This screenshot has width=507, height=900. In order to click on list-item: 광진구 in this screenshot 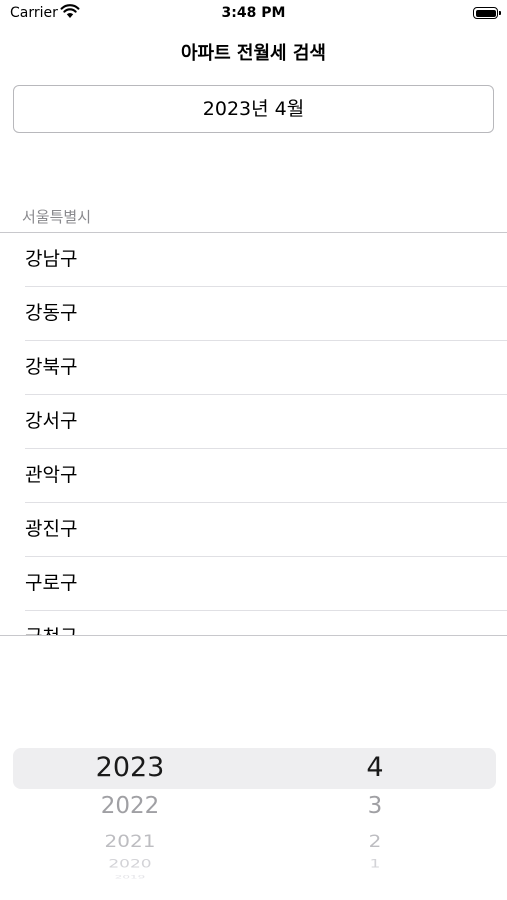, I will do `click(253, 530)`.